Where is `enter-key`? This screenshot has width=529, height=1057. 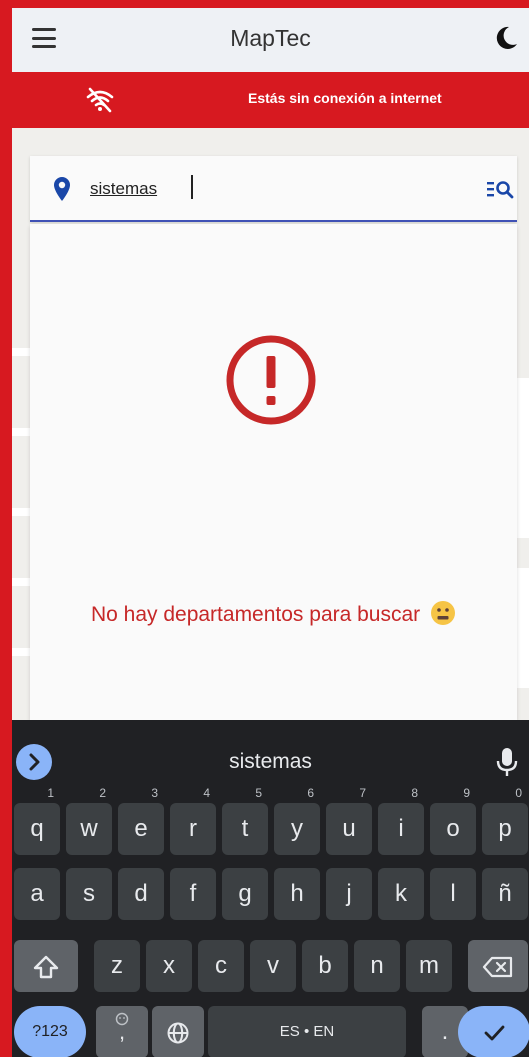 enter-key is located at coordinates (493, 1031).